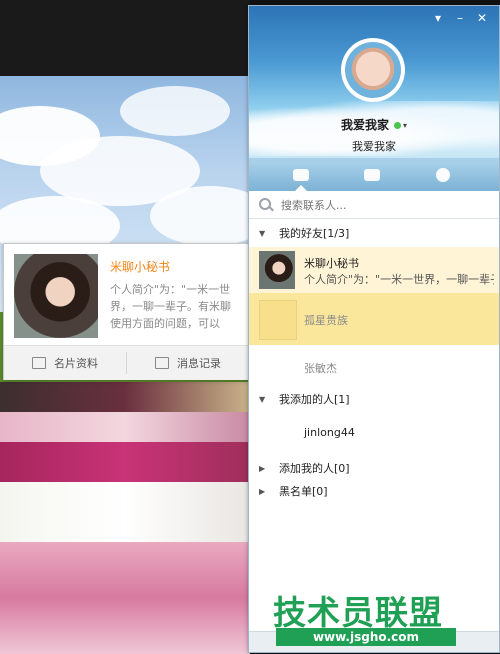 The image size is (500, 654). What do you see at coordinates (374, 434) in the screenshot?
I see `contact-item-4: jinlong44` at bounding box center [374, 434].